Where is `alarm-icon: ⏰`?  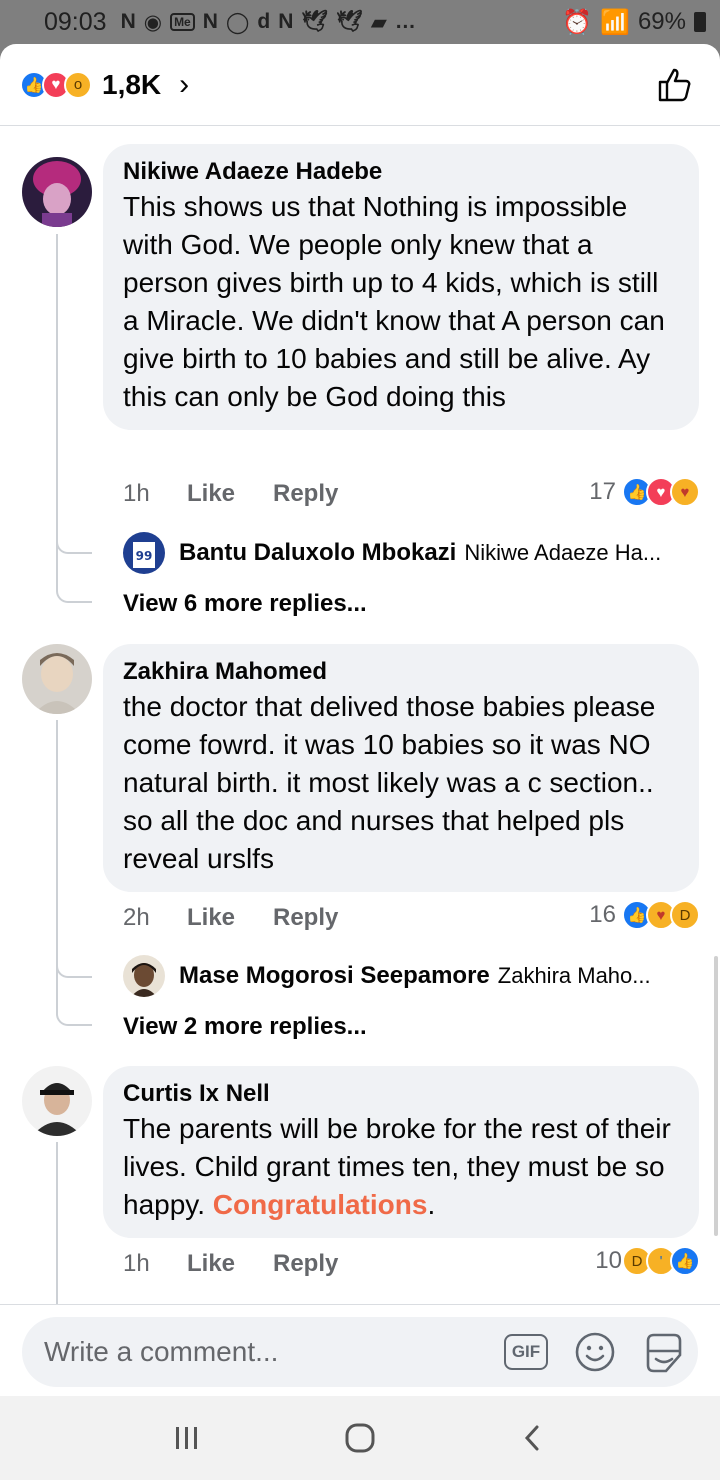
alarm-icon: ⏰ is located at coordinates (577, 22).